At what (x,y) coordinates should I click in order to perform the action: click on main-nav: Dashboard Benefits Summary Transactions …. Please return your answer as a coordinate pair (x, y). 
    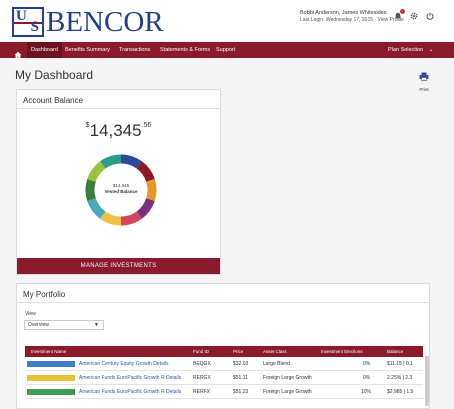
    Looking at the image, I should click on (227, 50).